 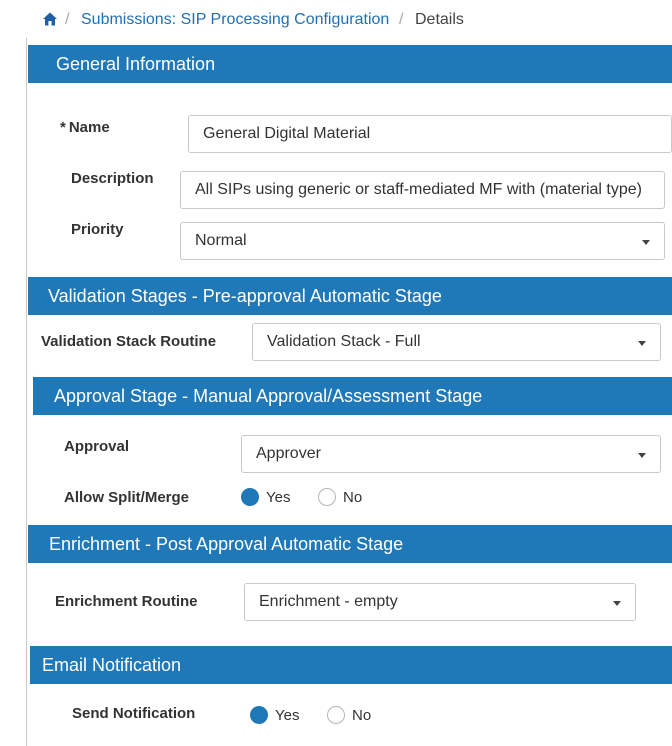 What do you see at coordinates (63, 127) in the screenshot?
I see `required-marker: *` at bounding box center [63, 127].